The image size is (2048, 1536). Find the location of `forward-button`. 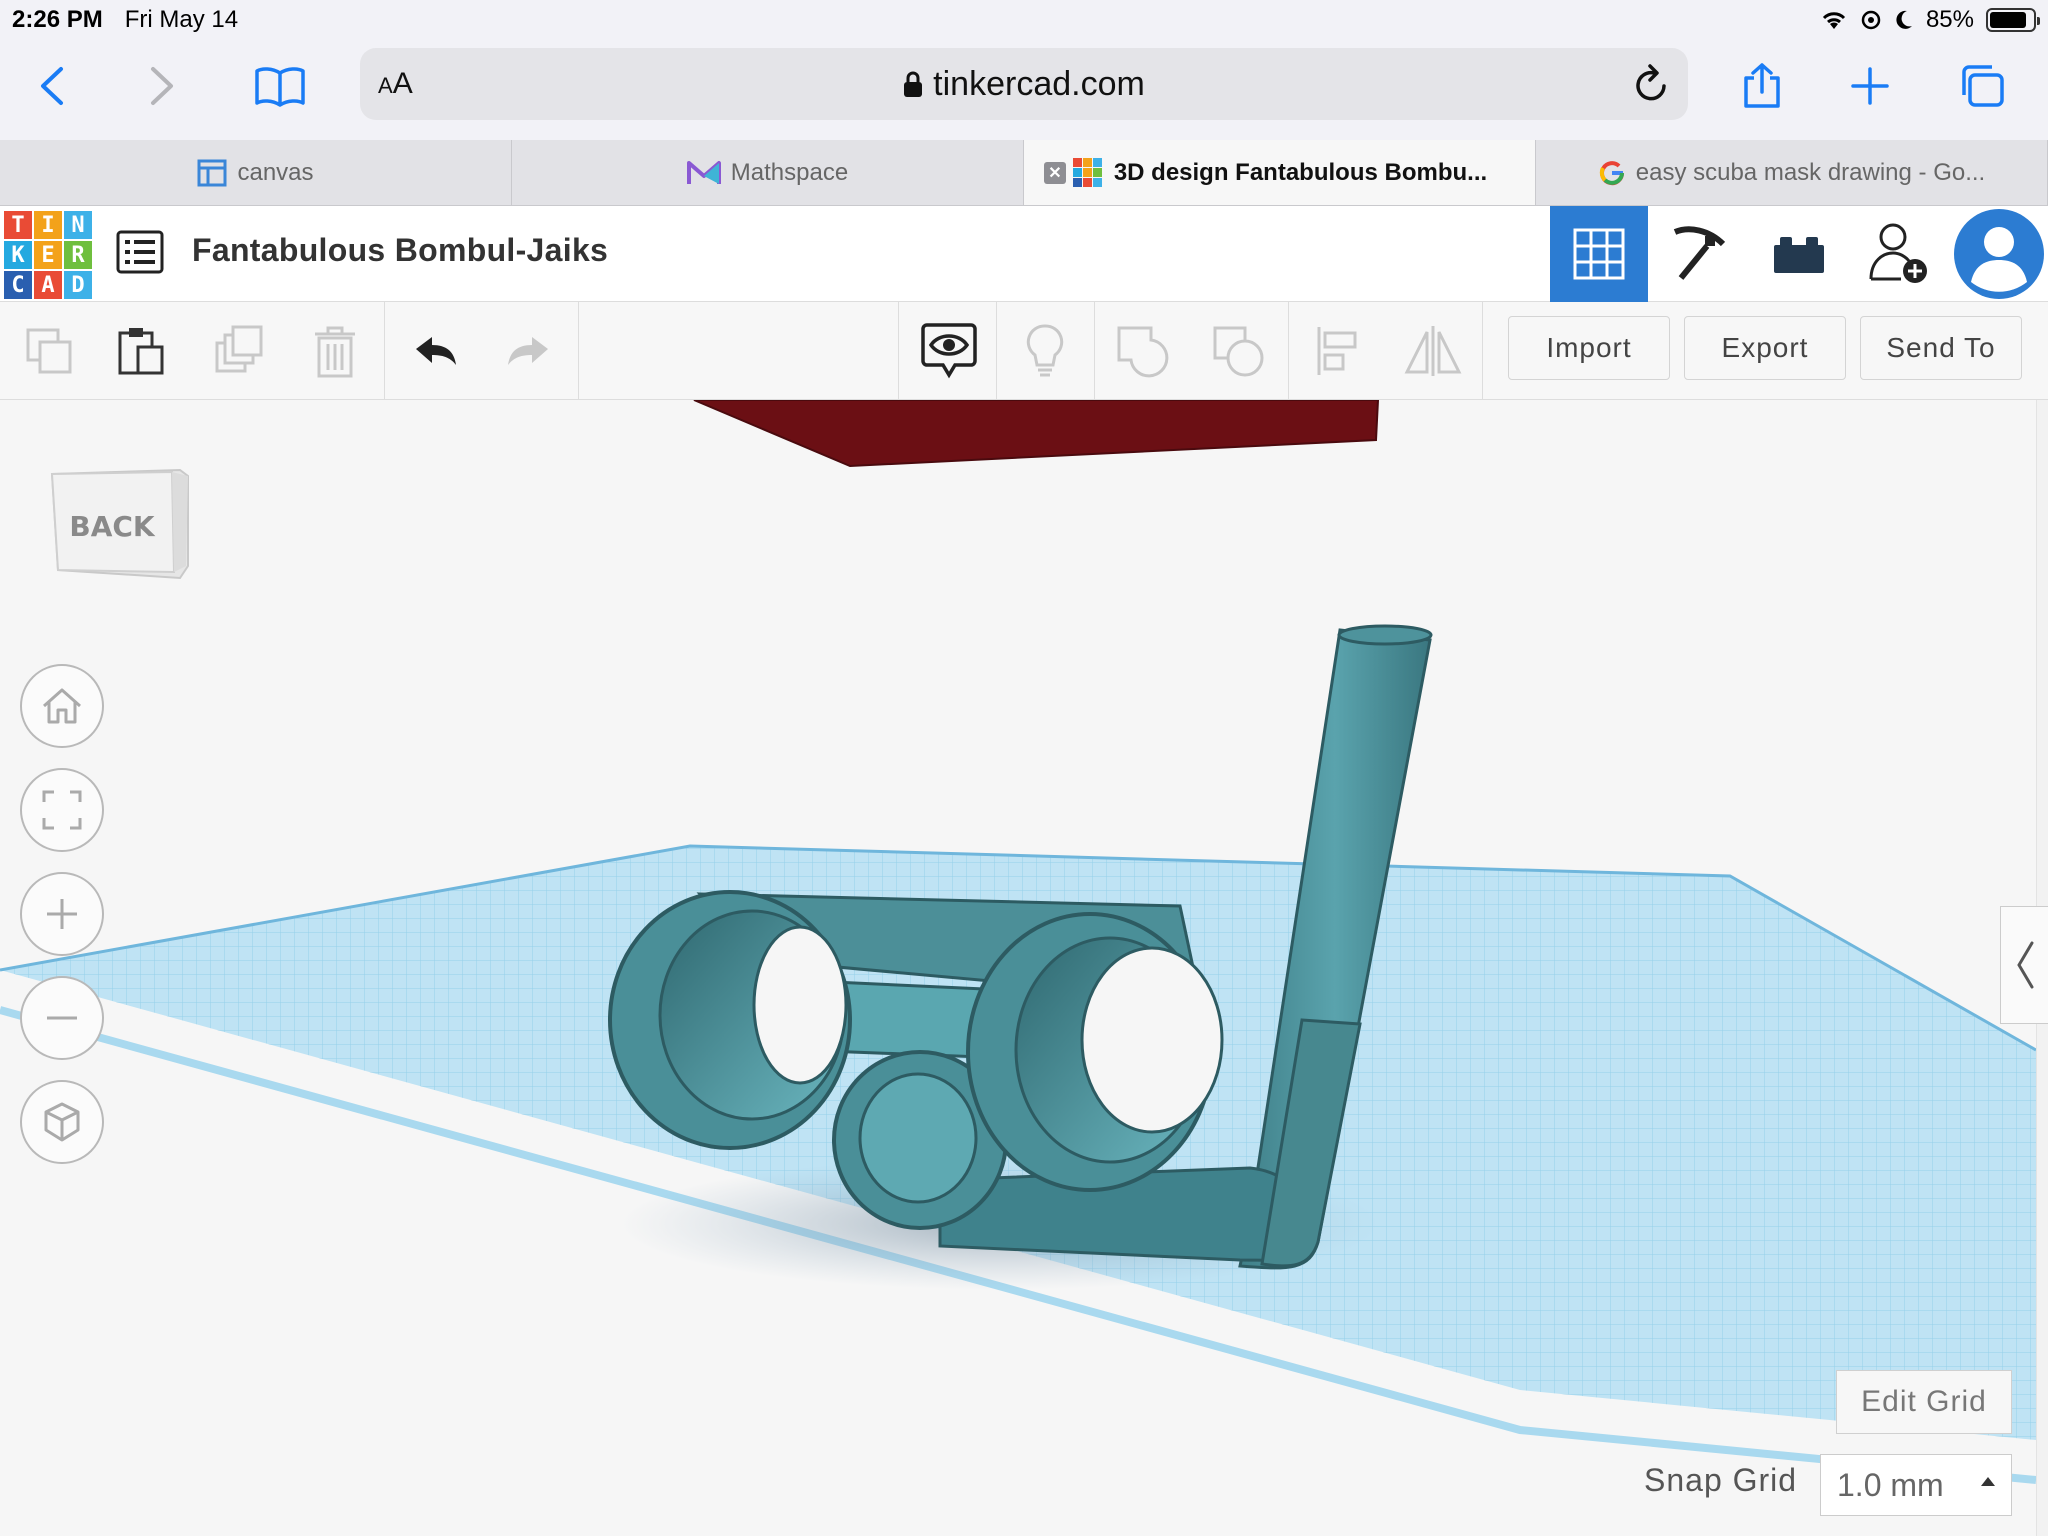

forward-button is located at coordinates (162, 86).